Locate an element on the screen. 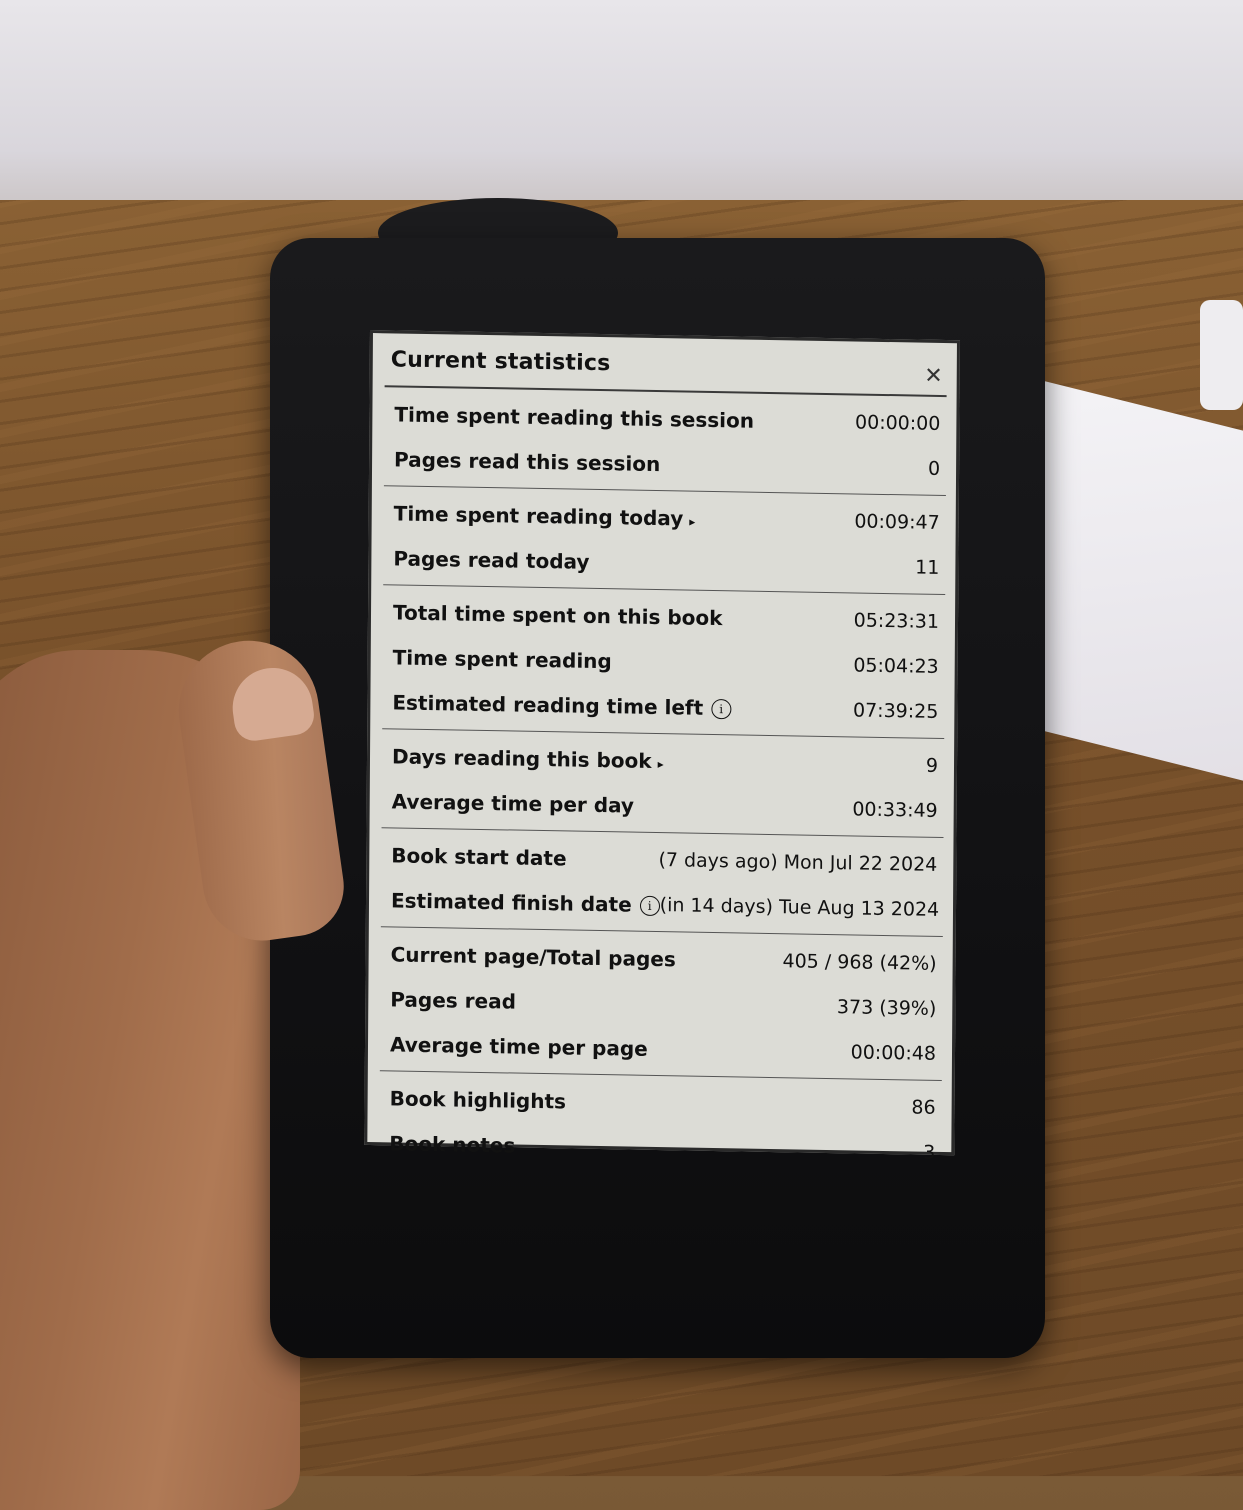 The image size is (1243, 1510). stats-row-label-text: Book notes is located at coordinates (452, 1144).